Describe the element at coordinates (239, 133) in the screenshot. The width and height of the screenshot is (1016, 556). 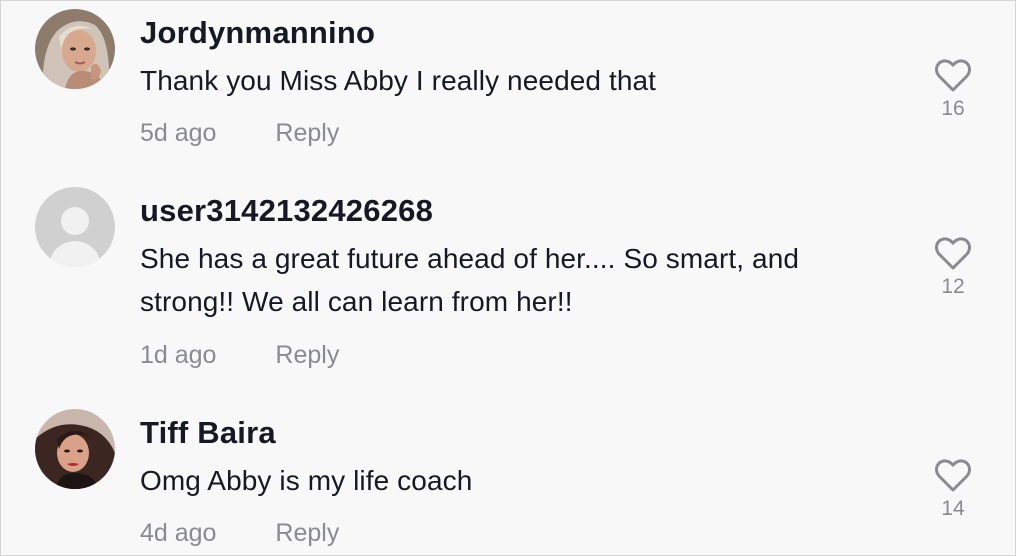
I see `comment-meta: 5d ago Reply` at that location.